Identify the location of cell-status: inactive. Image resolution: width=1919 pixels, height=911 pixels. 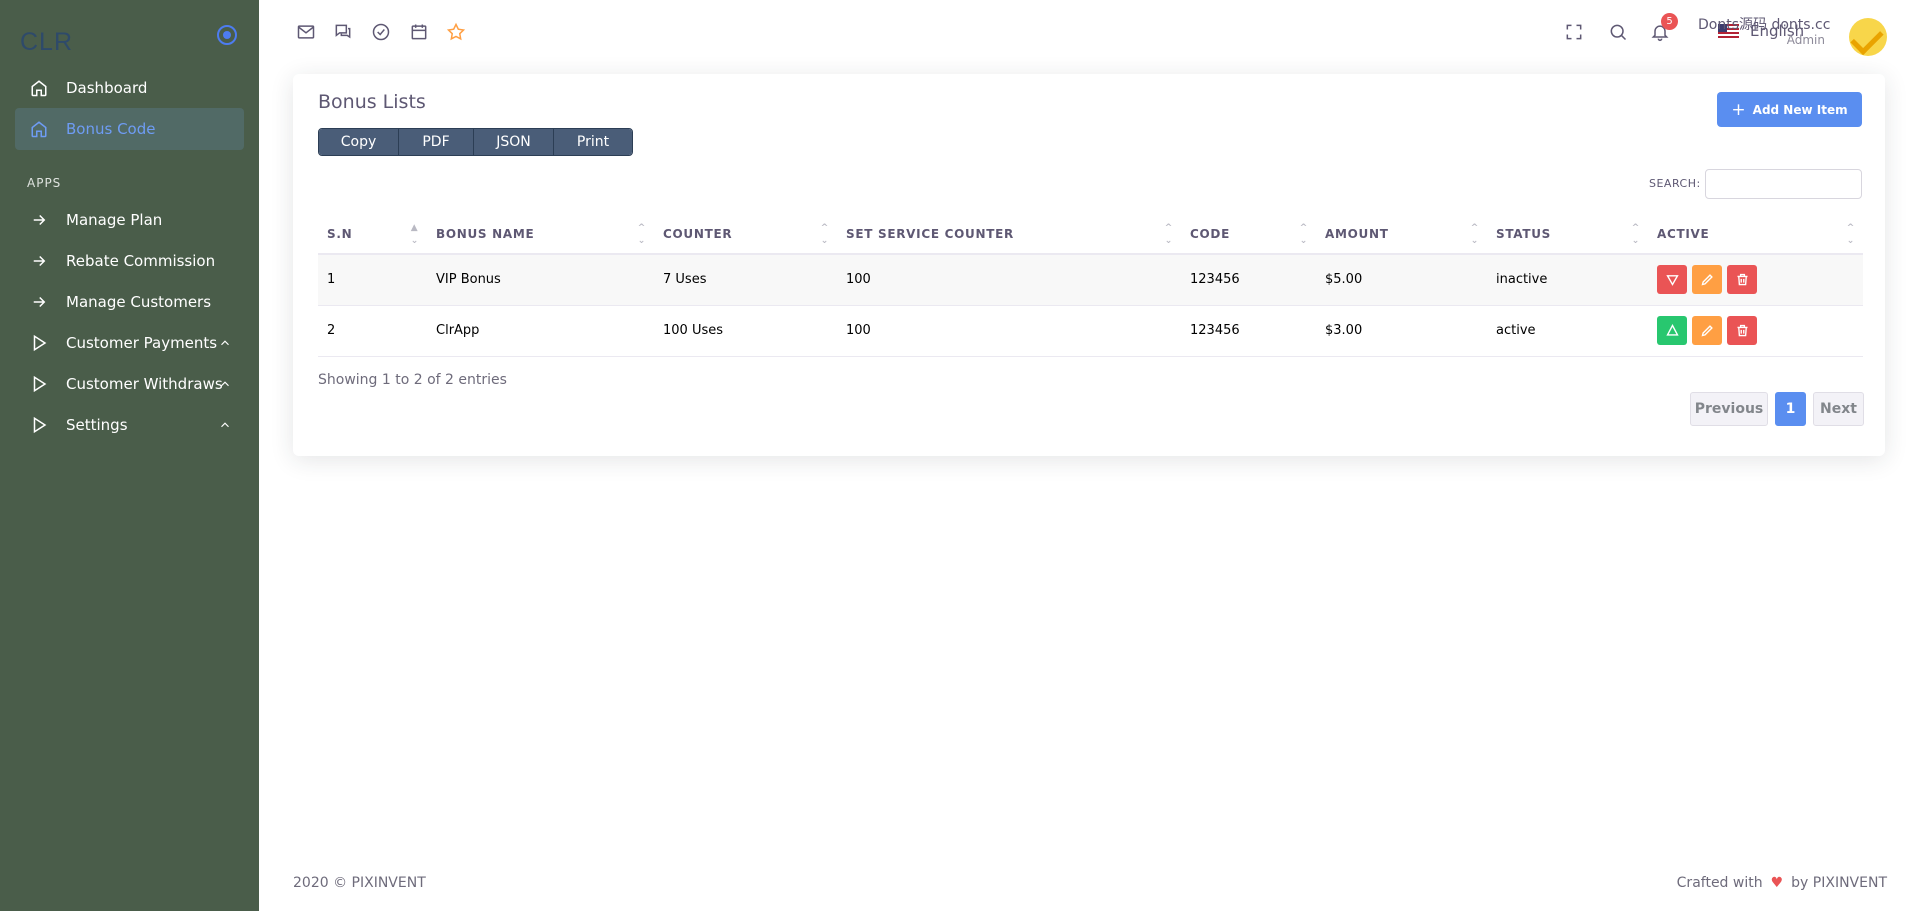
(1567, 280).